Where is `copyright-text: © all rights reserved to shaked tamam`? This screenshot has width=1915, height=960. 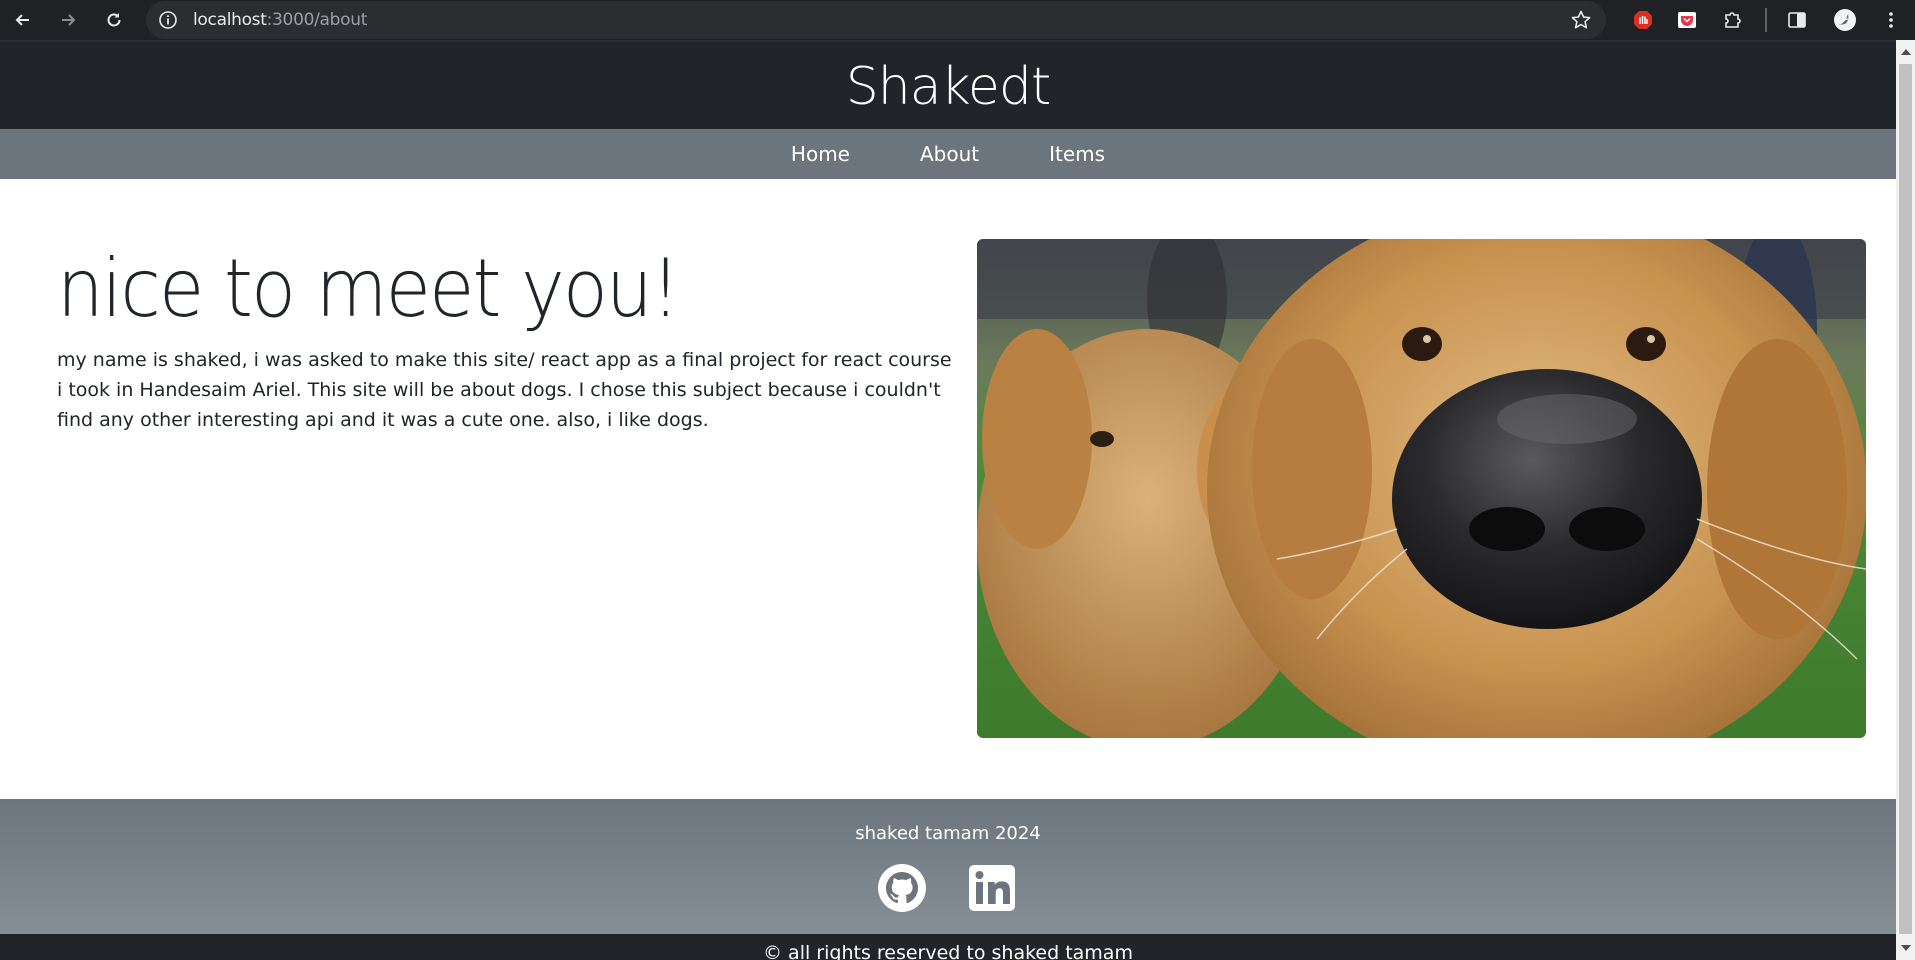
copyright-text: © all rights reserved to shaked tamam is located at coordinates (948, 951).